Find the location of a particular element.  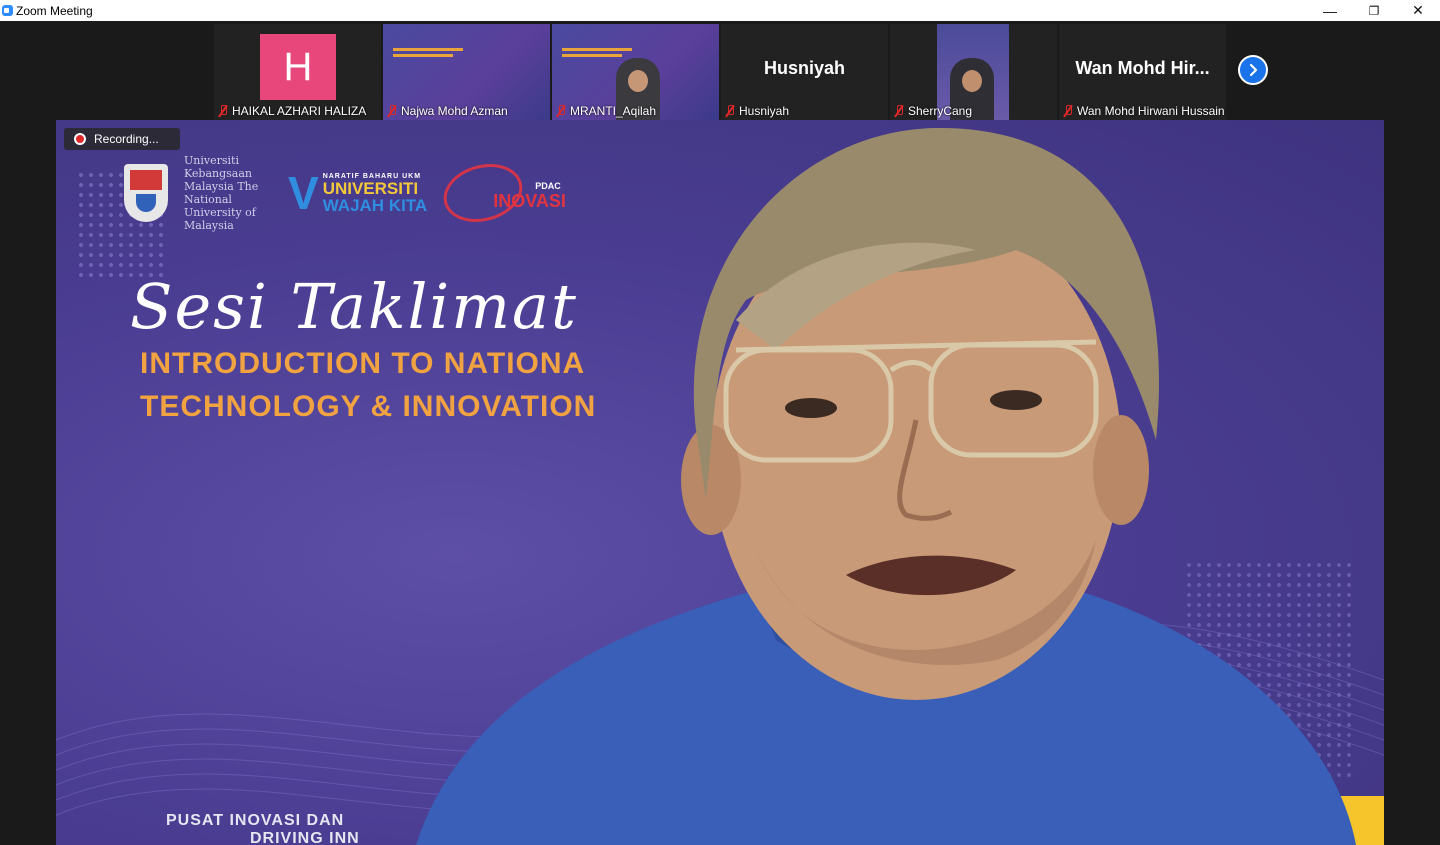

slide-footer-line1: PUSAT INOVASI DAN is located at coordinates (255, 820).